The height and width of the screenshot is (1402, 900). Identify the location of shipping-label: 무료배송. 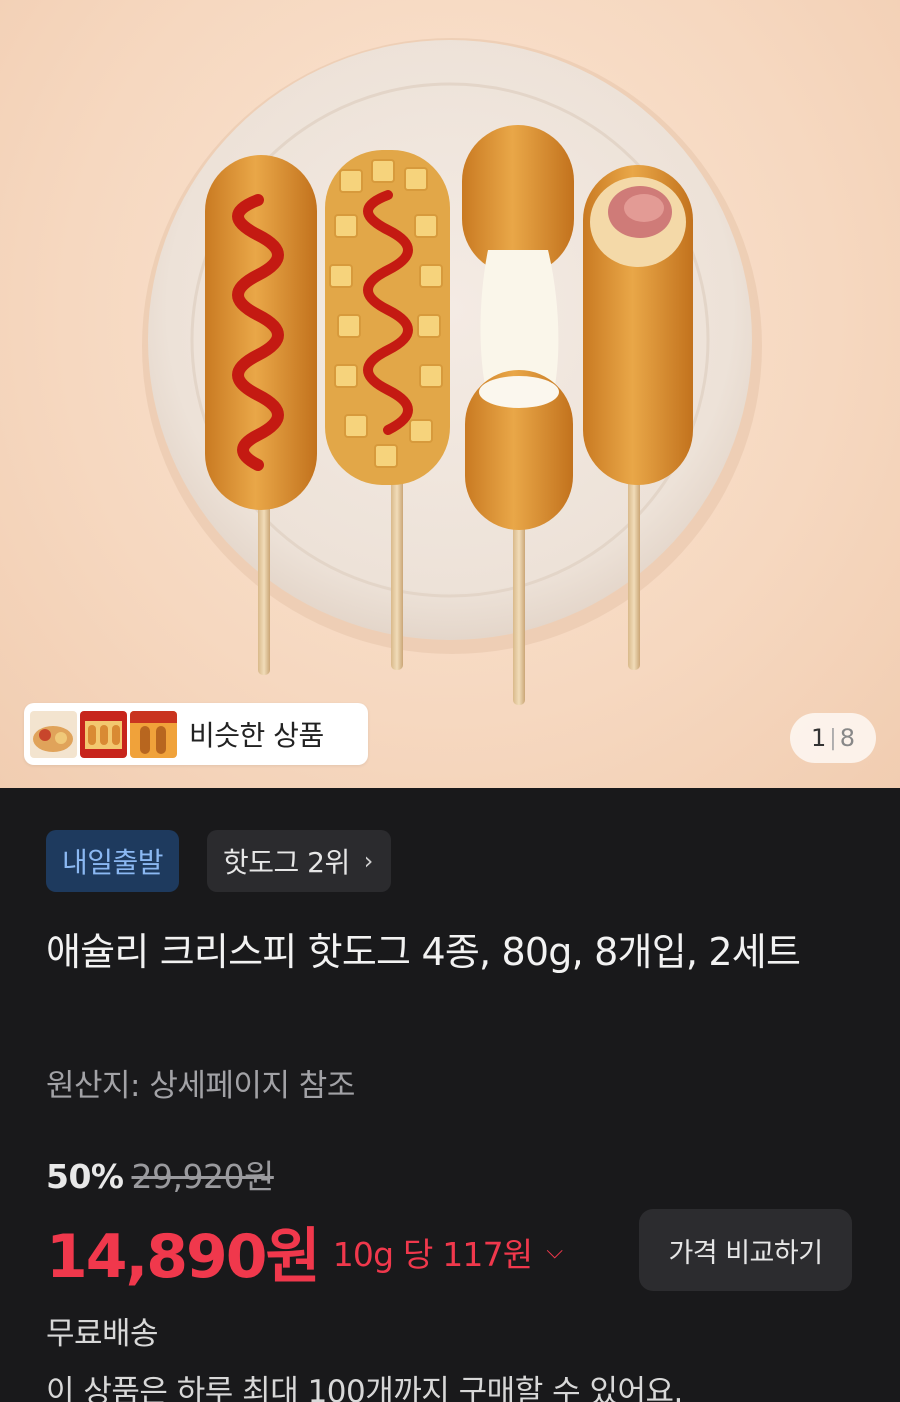
(102, 1334).